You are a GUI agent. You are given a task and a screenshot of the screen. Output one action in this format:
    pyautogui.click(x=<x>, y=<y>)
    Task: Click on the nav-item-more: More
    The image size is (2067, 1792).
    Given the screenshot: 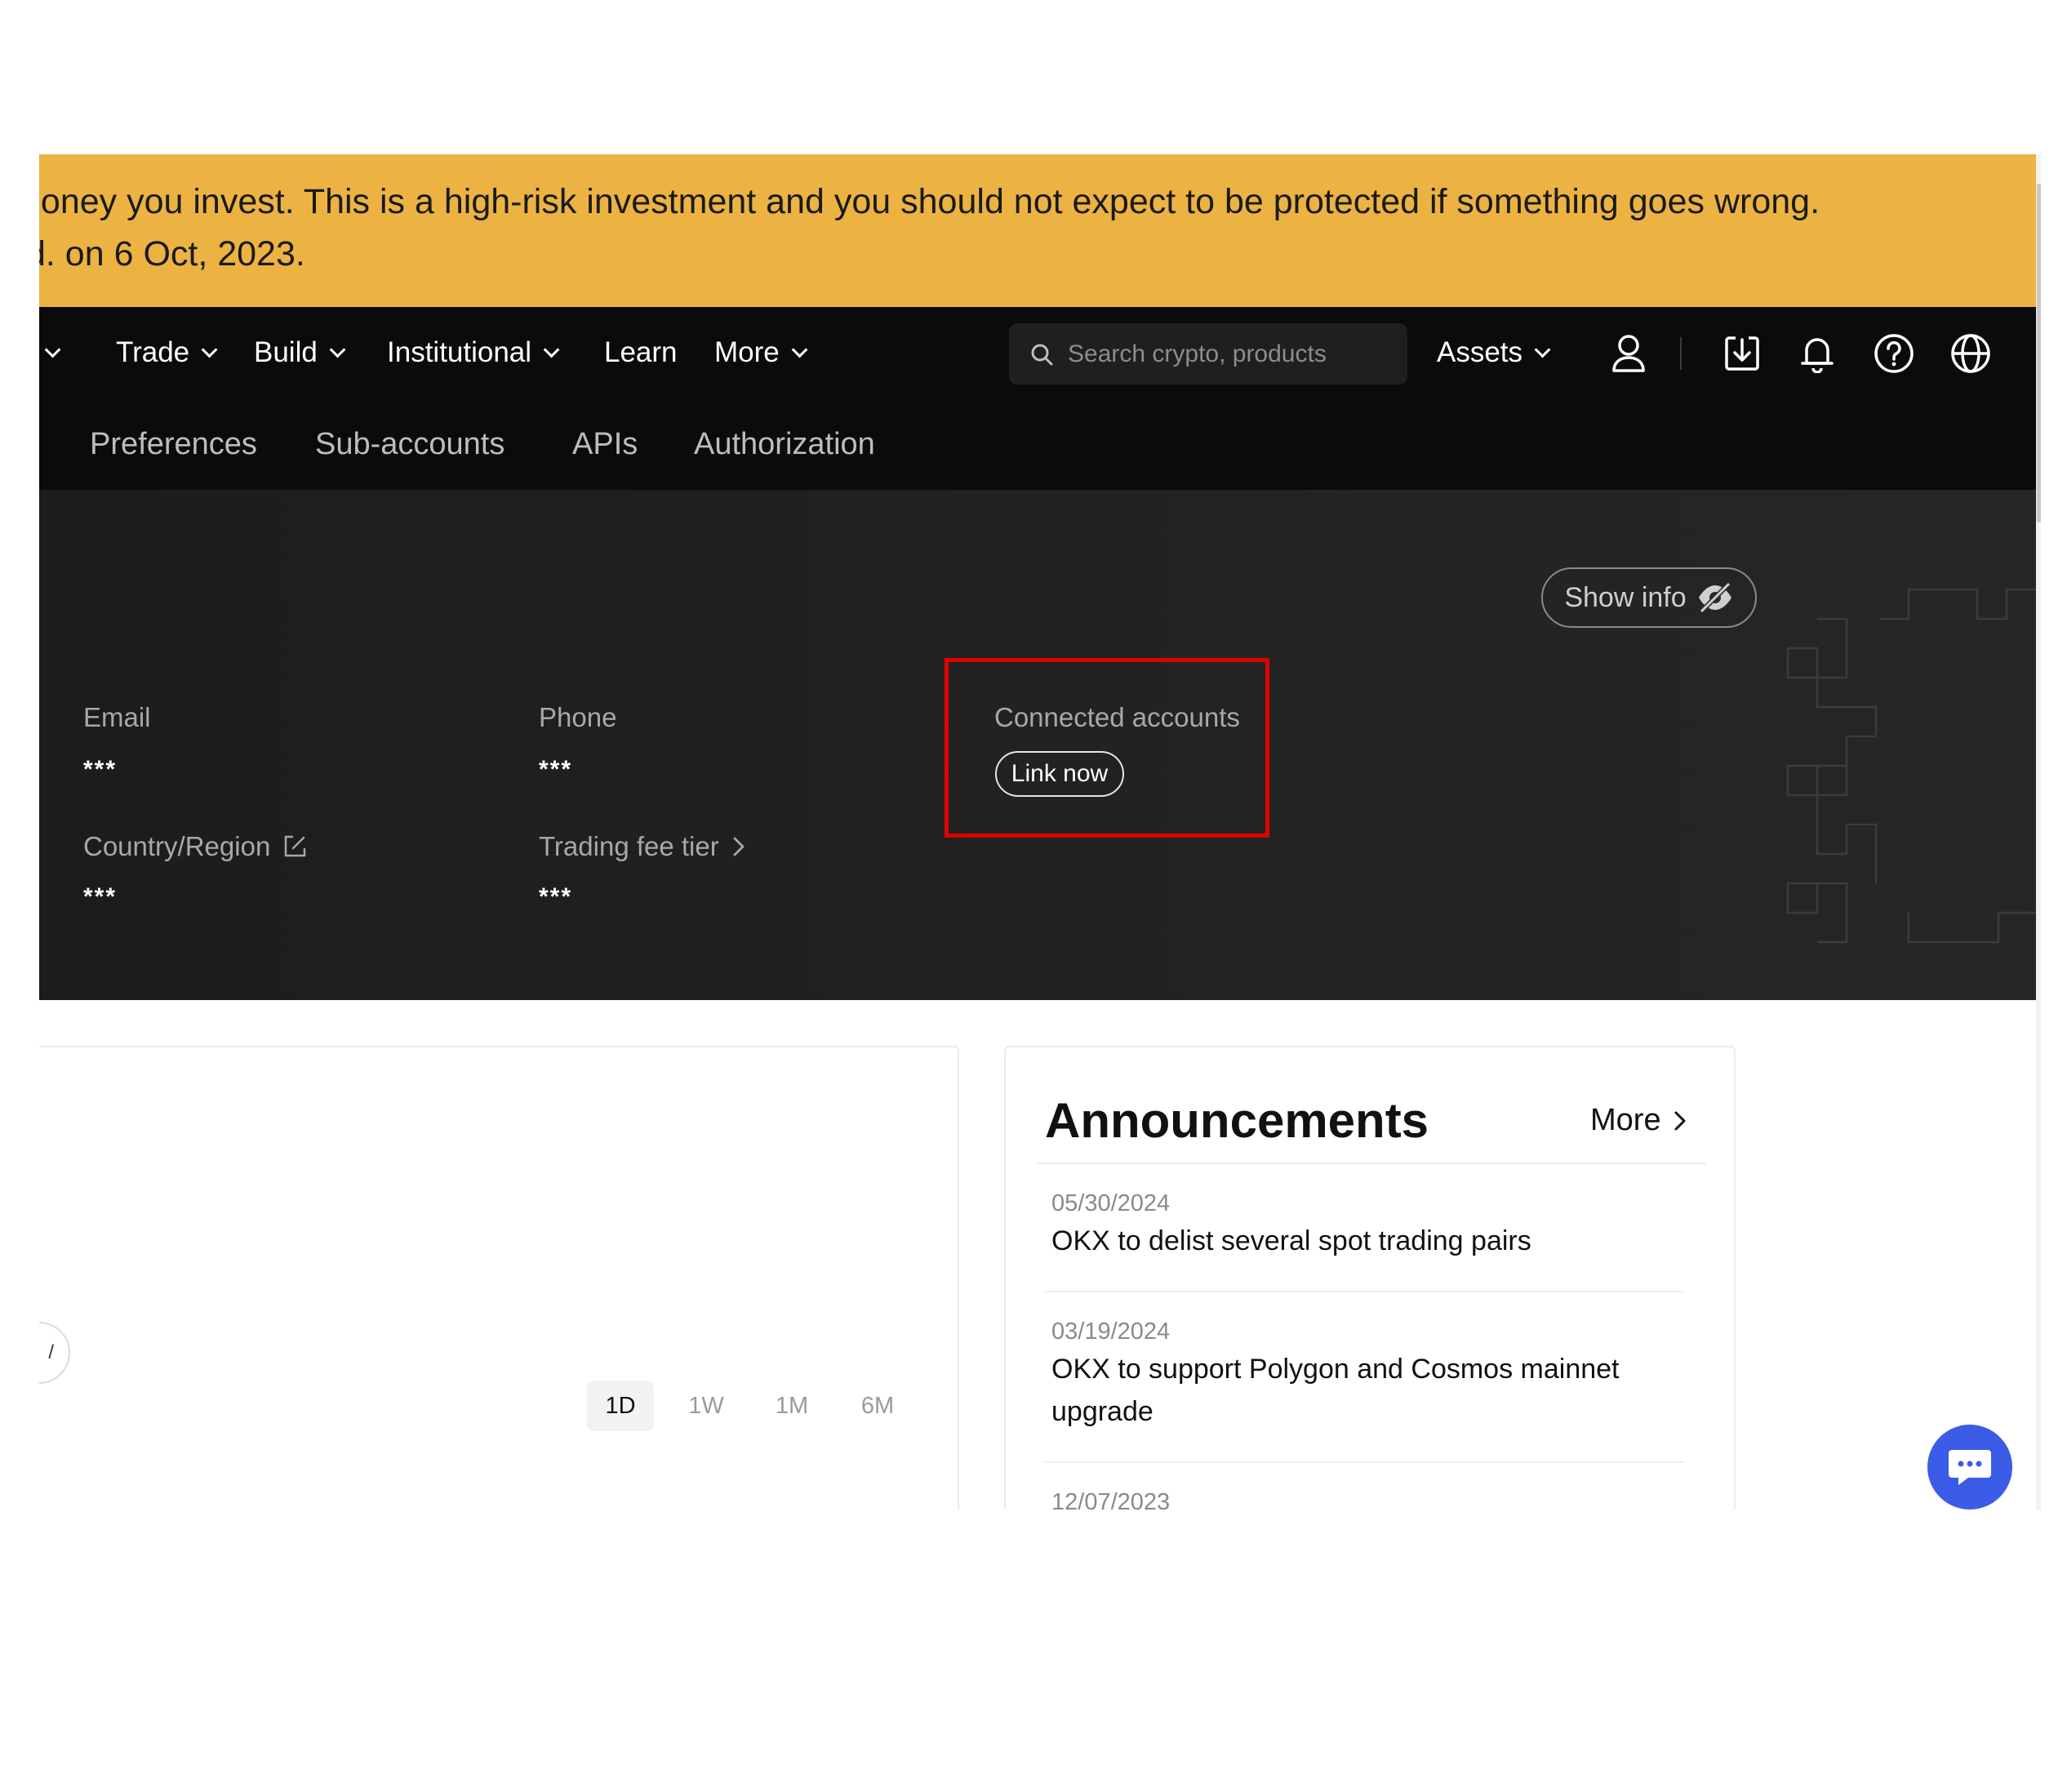 What is the action you would take?
    pyautogui.click(x=761, y=352)
    